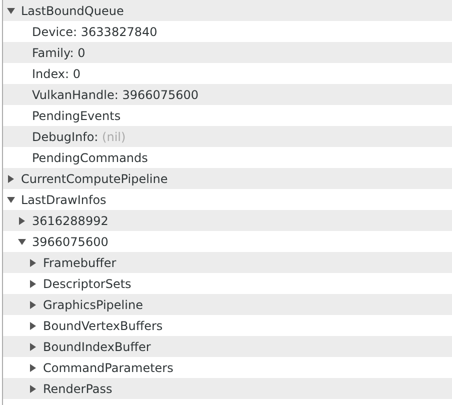 This screenshot has height=405, width=452. Describe the element at coordinates (79, 263) in the screenshot. I see `tree-item: Framebuffer` at that location.